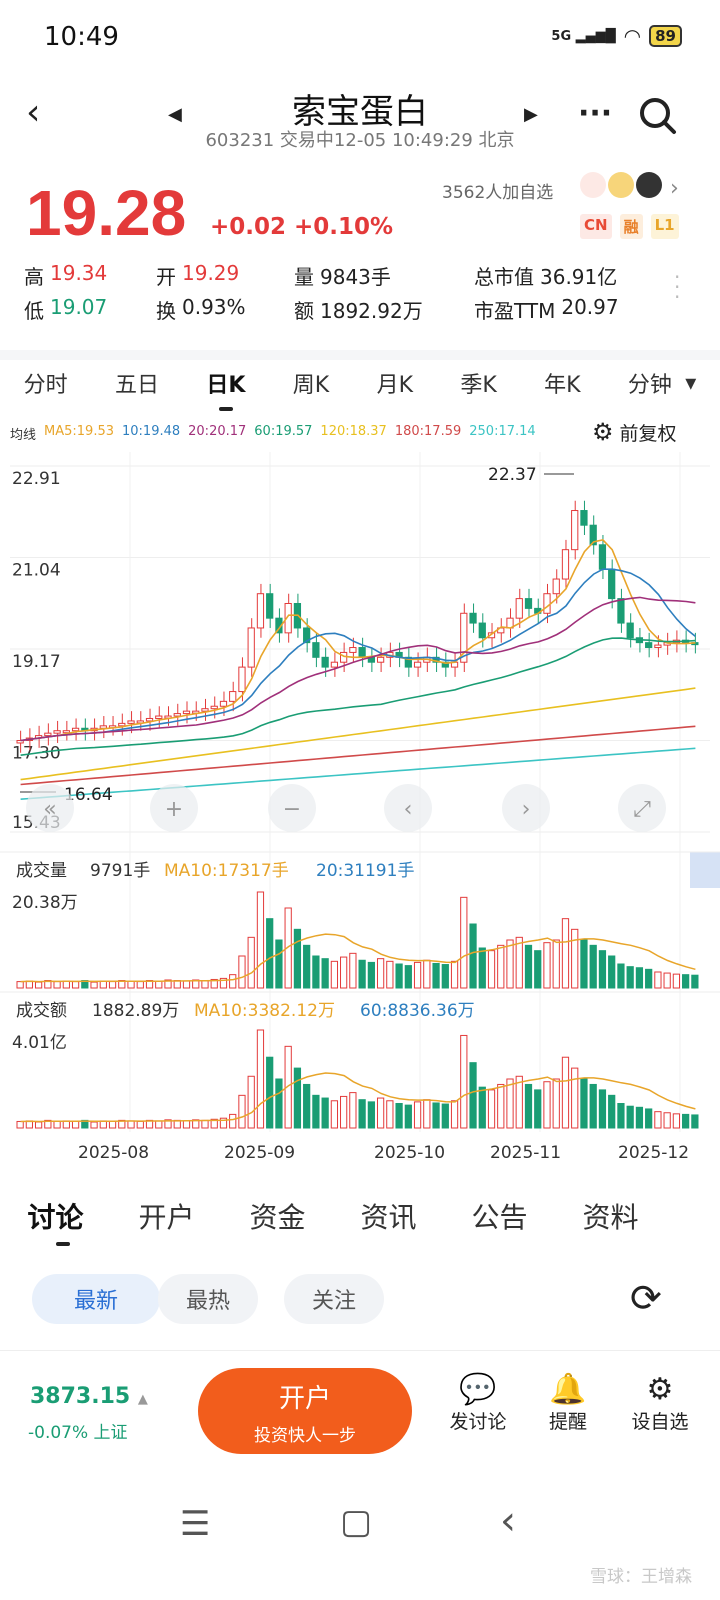 This screenshot has width=720, height=1600. What do you see at coordinates (596, 226) in the screenshot?
I see `badge-cn: CN` at bounding box center [596, 226].